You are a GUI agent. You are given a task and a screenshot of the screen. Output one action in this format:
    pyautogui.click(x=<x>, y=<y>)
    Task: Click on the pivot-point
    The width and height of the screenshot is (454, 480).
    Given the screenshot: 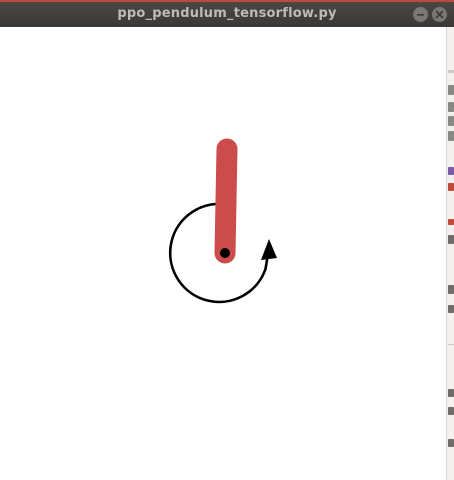 What is the action you would take?
    pyautogui.click(x=225, y=253)
    